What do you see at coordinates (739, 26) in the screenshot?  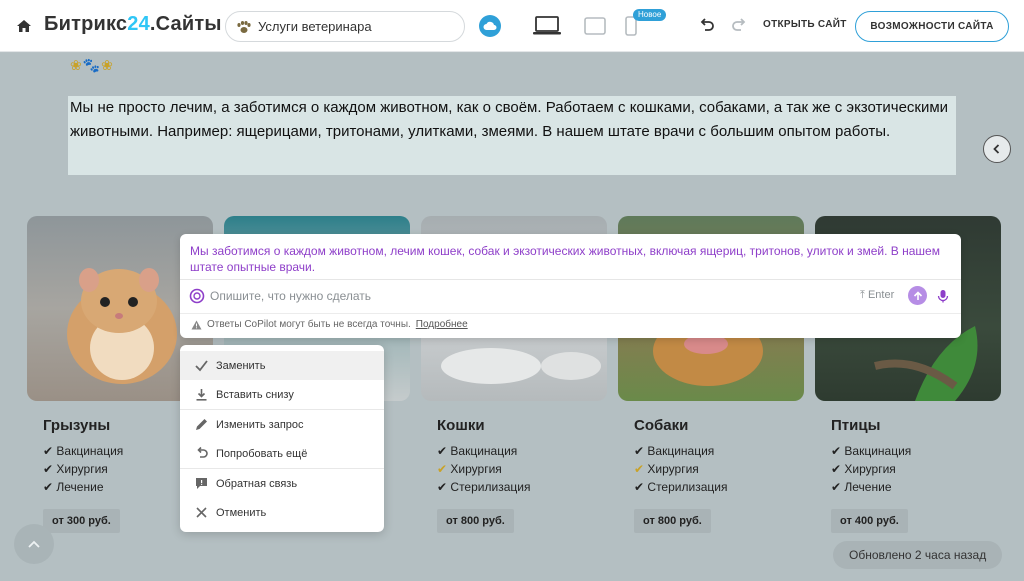 I see `redo-icon` at bounding box center [739, 26].